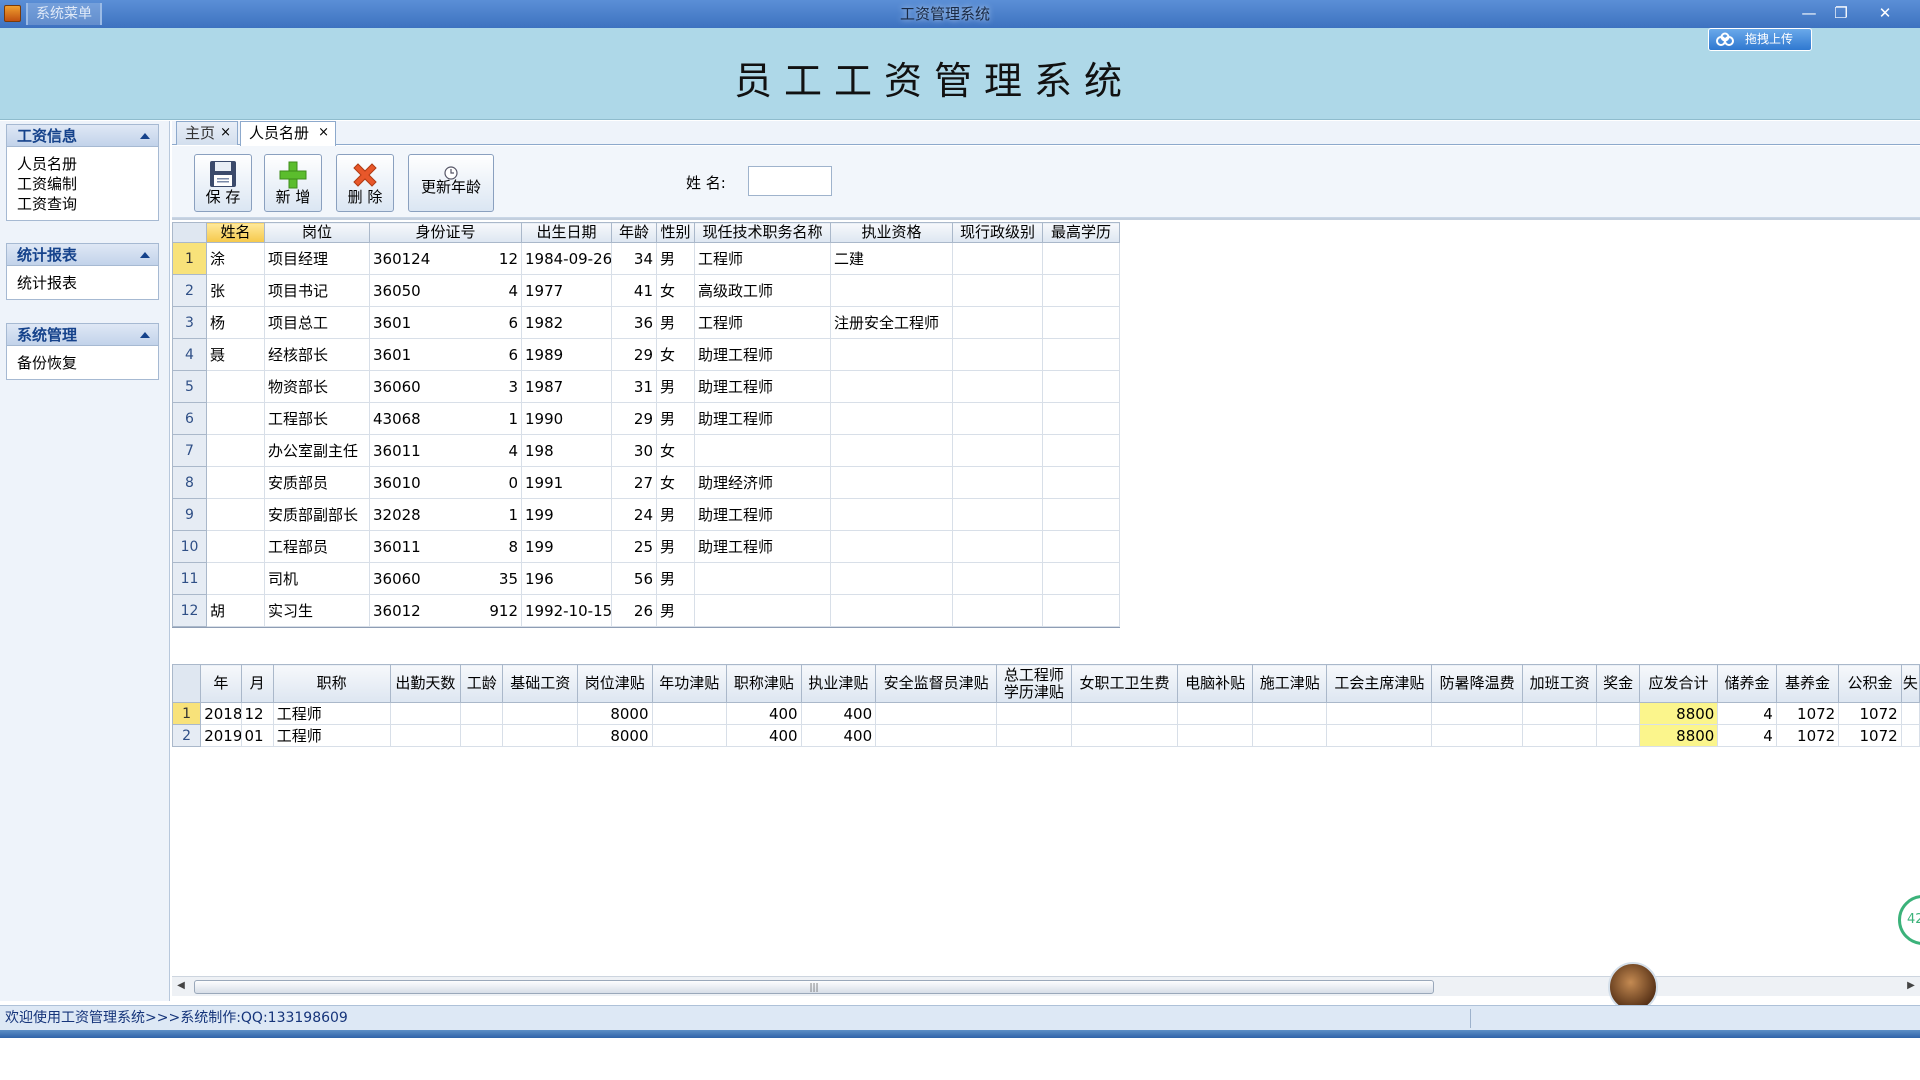  What do you see at coordinates (566, 482) in the screenshot?
I see `cell-birth-date: 1991` at bounding box center [566, 482].